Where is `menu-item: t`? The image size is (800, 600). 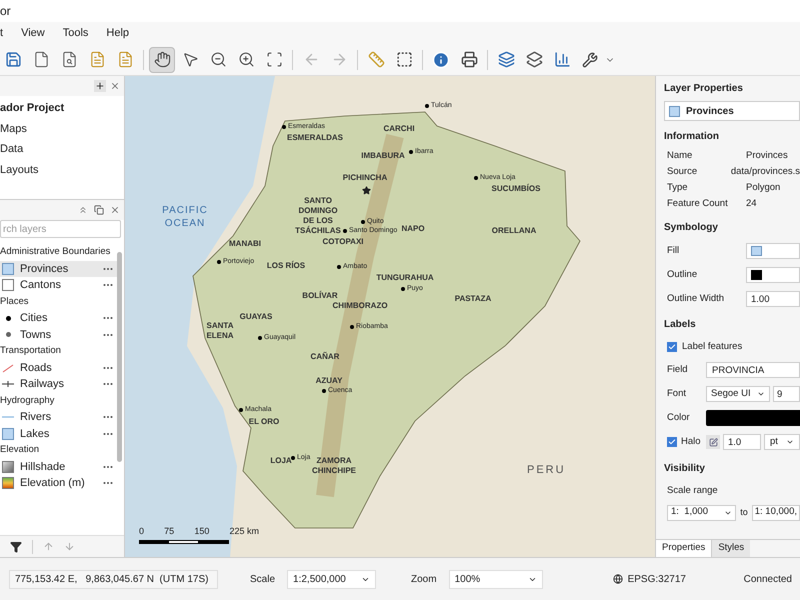 menu-item: t is located at coordinates (2, 33).